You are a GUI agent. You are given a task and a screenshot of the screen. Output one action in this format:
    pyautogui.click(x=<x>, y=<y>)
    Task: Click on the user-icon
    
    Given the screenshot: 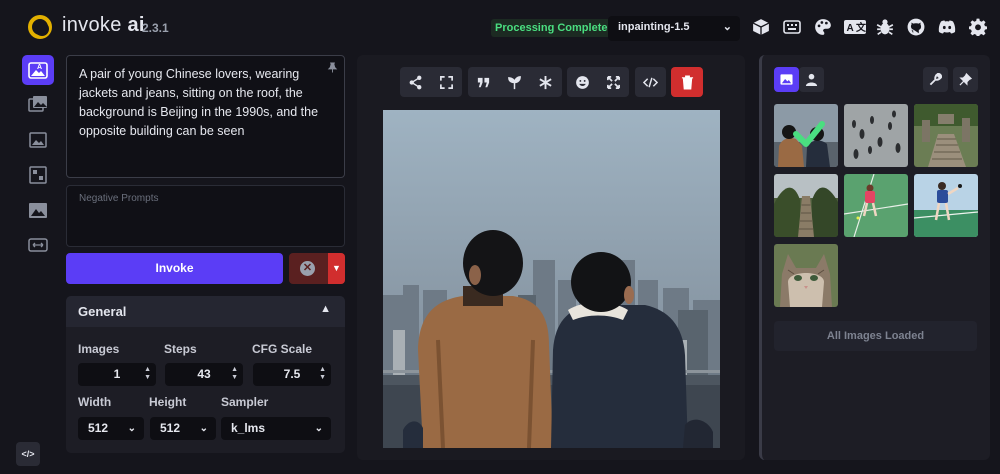 What is the action you would take?
    pyautogui.click(x=811, y=79)
    